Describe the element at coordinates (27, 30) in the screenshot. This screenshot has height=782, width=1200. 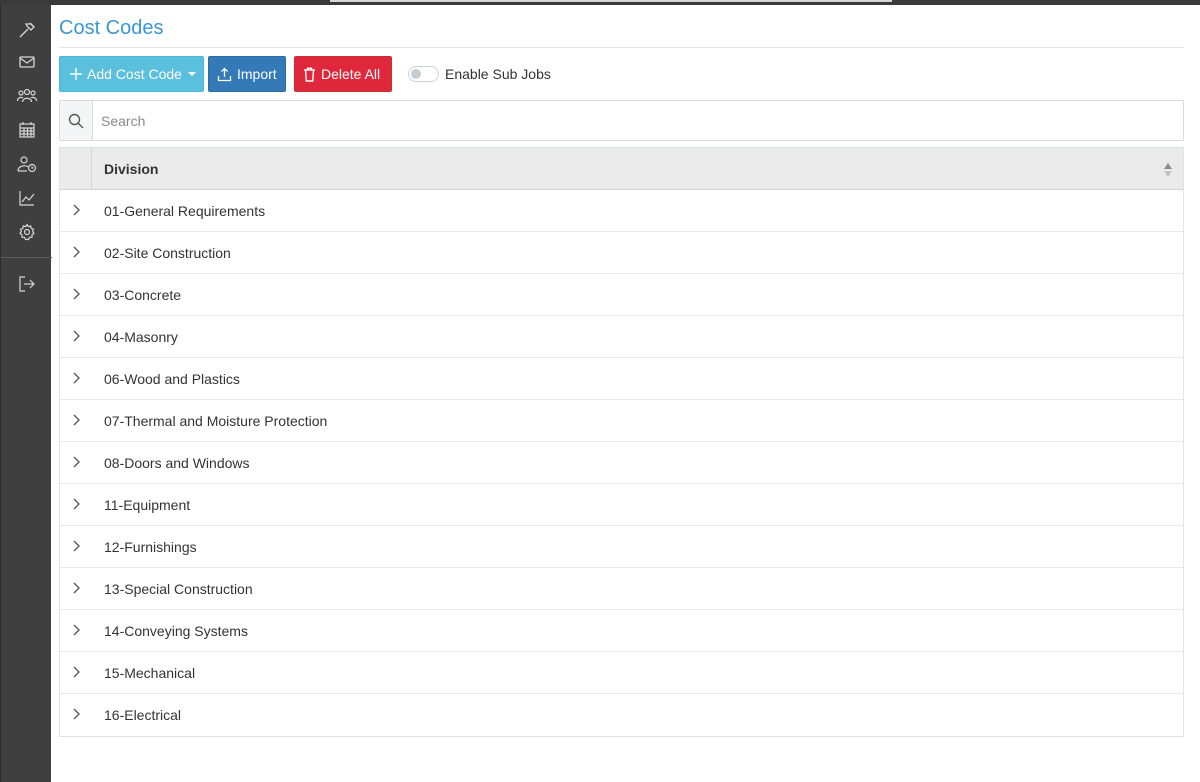
I see `hammer-icon` at that location.